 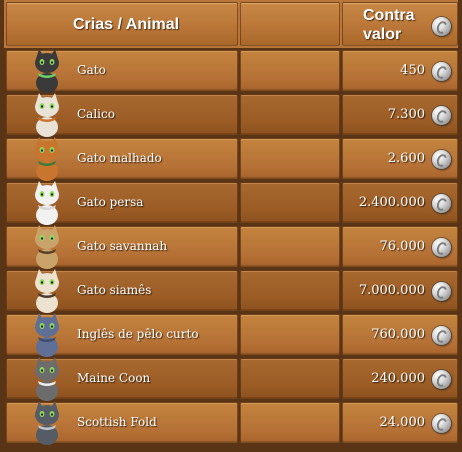 I want to click on header-value-cell: Contra valor, so click(x=400, y=24).